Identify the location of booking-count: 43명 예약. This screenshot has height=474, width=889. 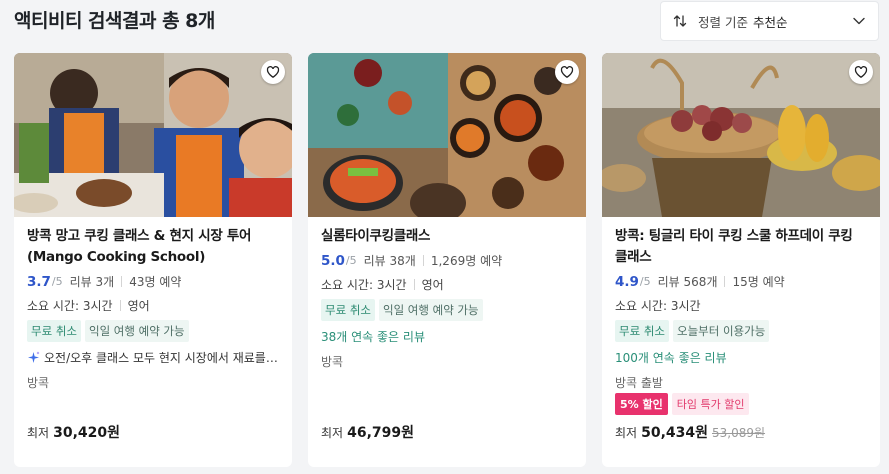
(155, 282).